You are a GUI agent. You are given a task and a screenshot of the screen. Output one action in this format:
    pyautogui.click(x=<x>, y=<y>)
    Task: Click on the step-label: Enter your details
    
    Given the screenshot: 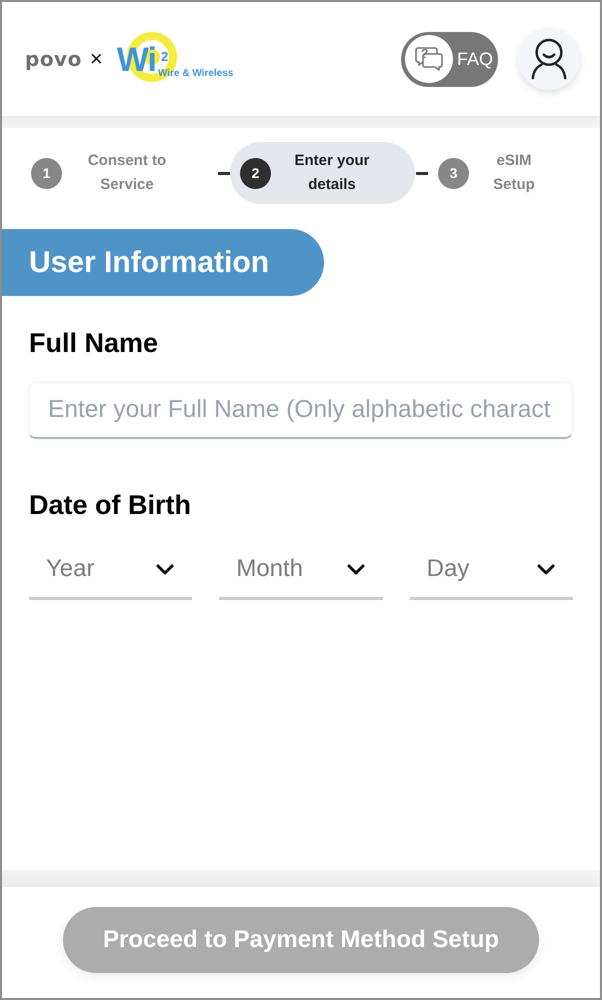 What is the action you would take?
    pyautogui.click(x=331, y=173)
    